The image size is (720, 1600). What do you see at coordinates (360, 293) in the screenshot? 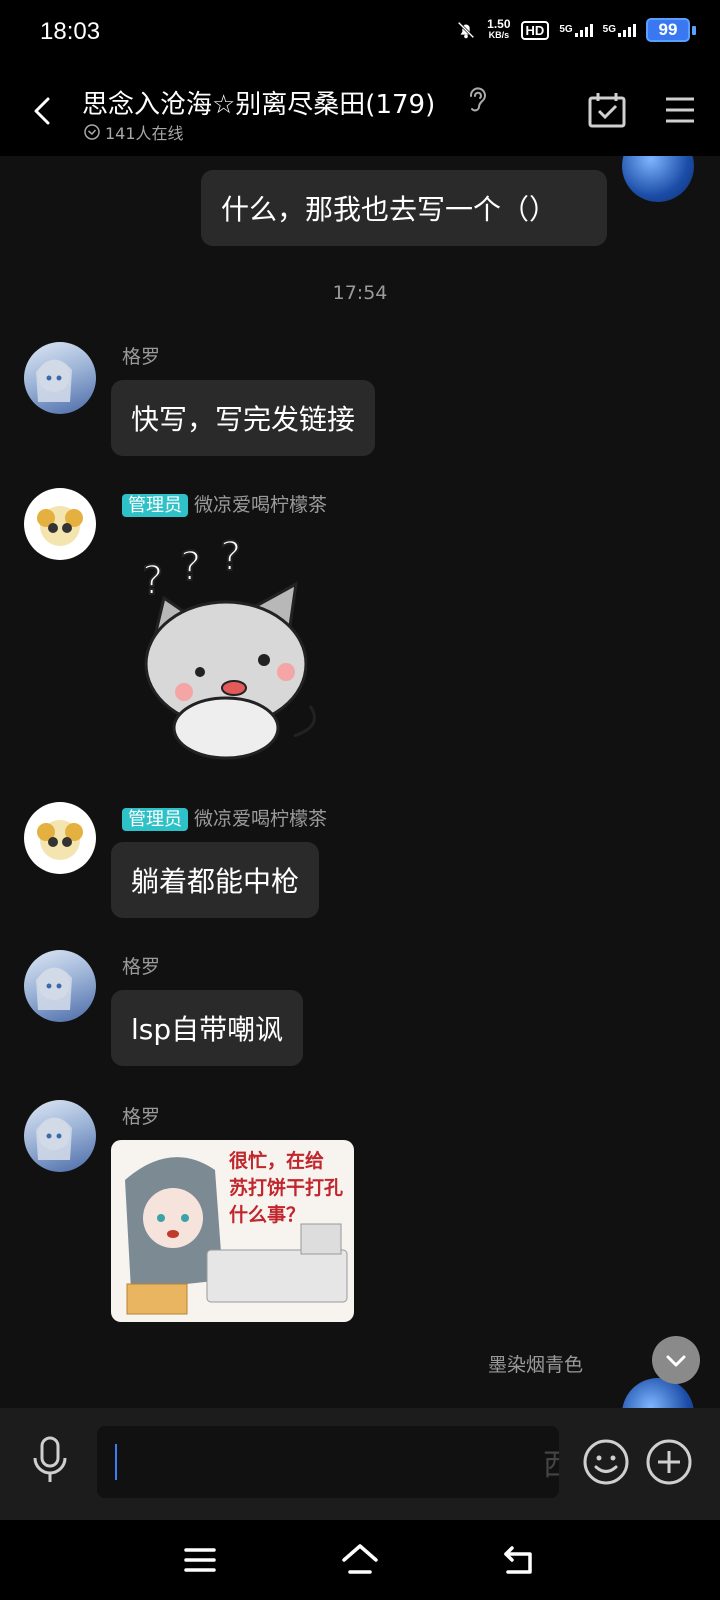
I see `time-separator: 17:54` at bounding box center [360, 293].